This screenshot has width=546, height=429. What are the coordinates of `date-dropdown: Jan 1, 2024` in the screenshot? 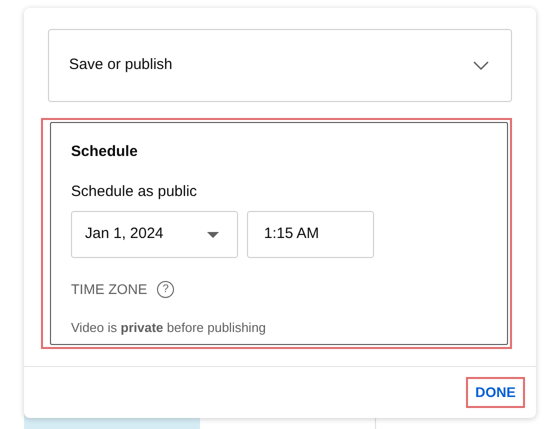 It's located at (154, 234).